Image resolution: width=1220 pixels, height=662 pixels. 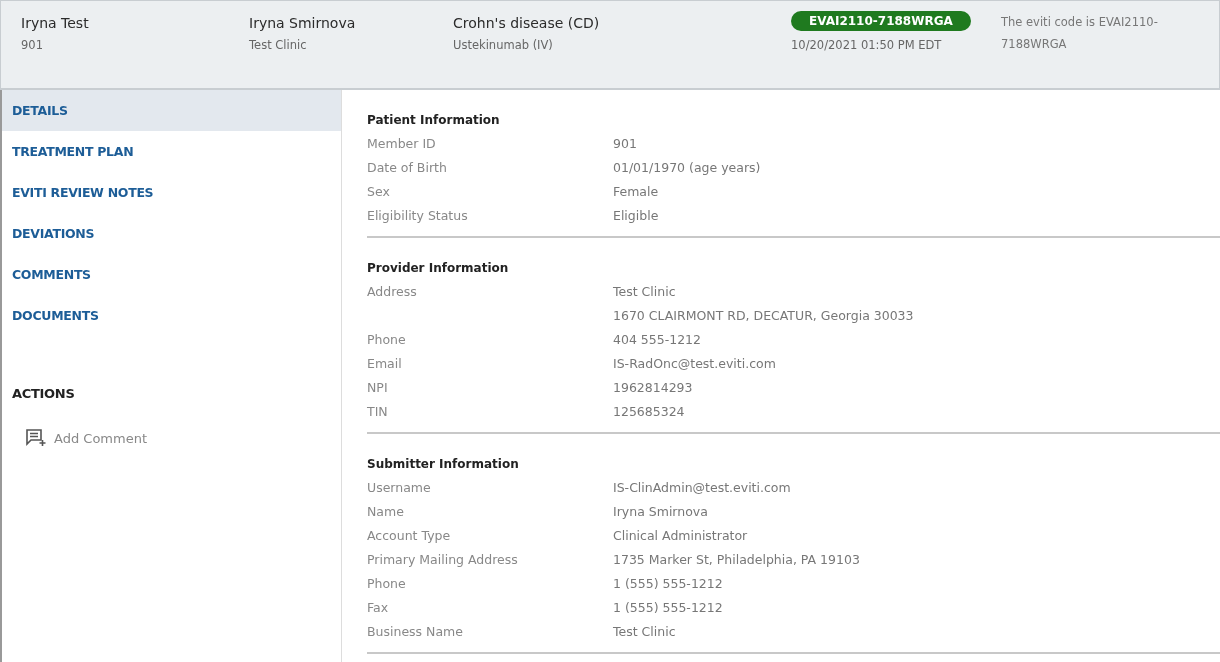 I want to click on field-value: IS-ClinAdmin@test.eviti.com, so click(x=702, y=488).